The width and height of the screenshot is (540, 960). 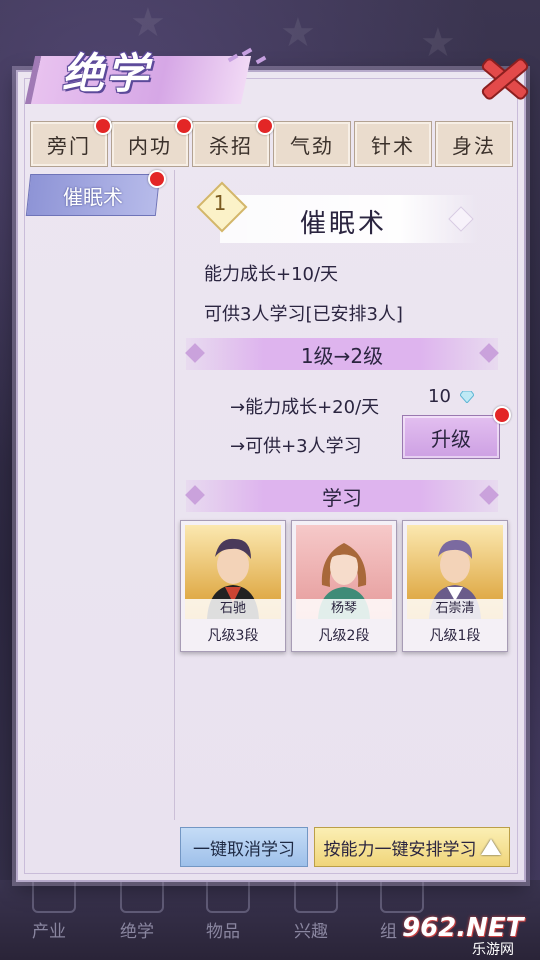 I want to click on student-card: 杨琴 凡级2段, so click(x=344, y=586).